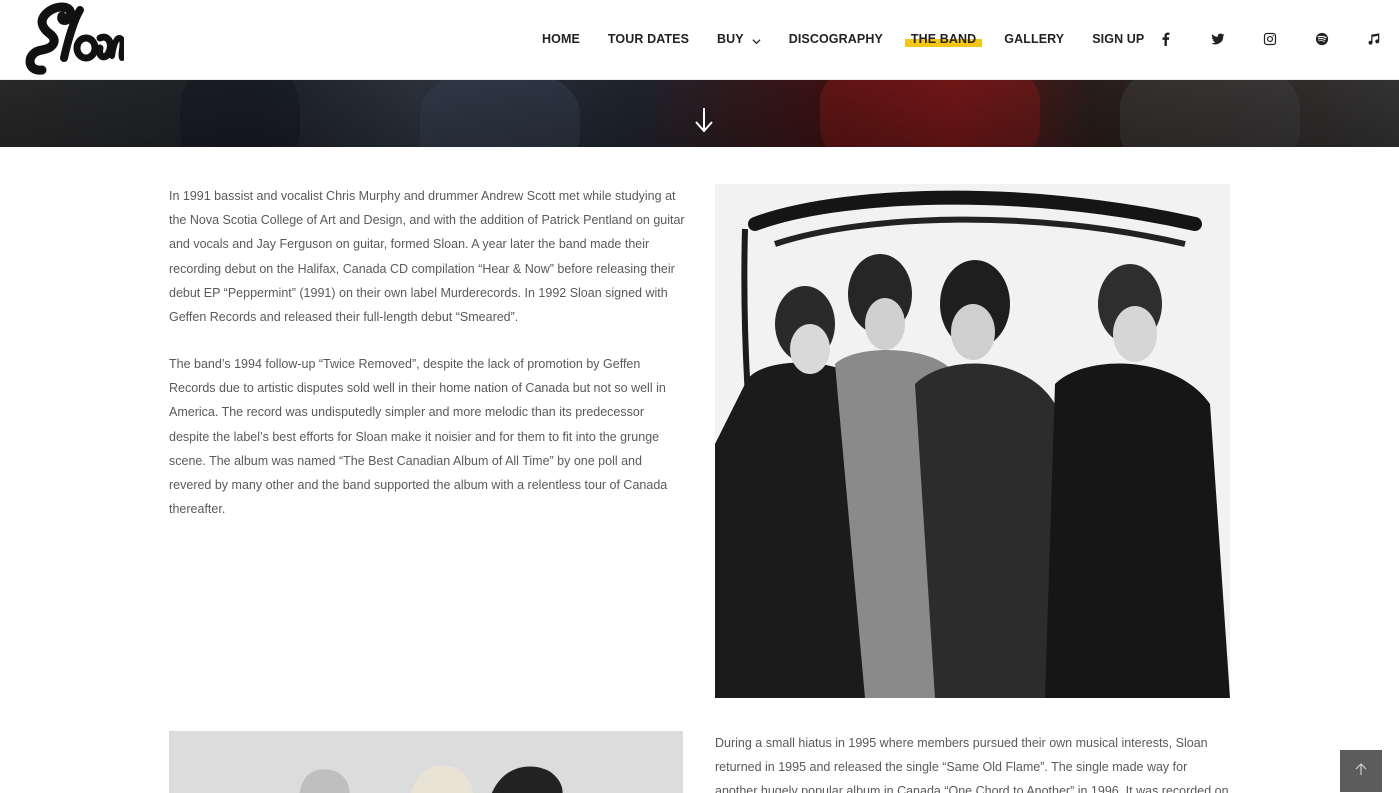  I want to click on nav-buy: BUY, so click(739, 39).